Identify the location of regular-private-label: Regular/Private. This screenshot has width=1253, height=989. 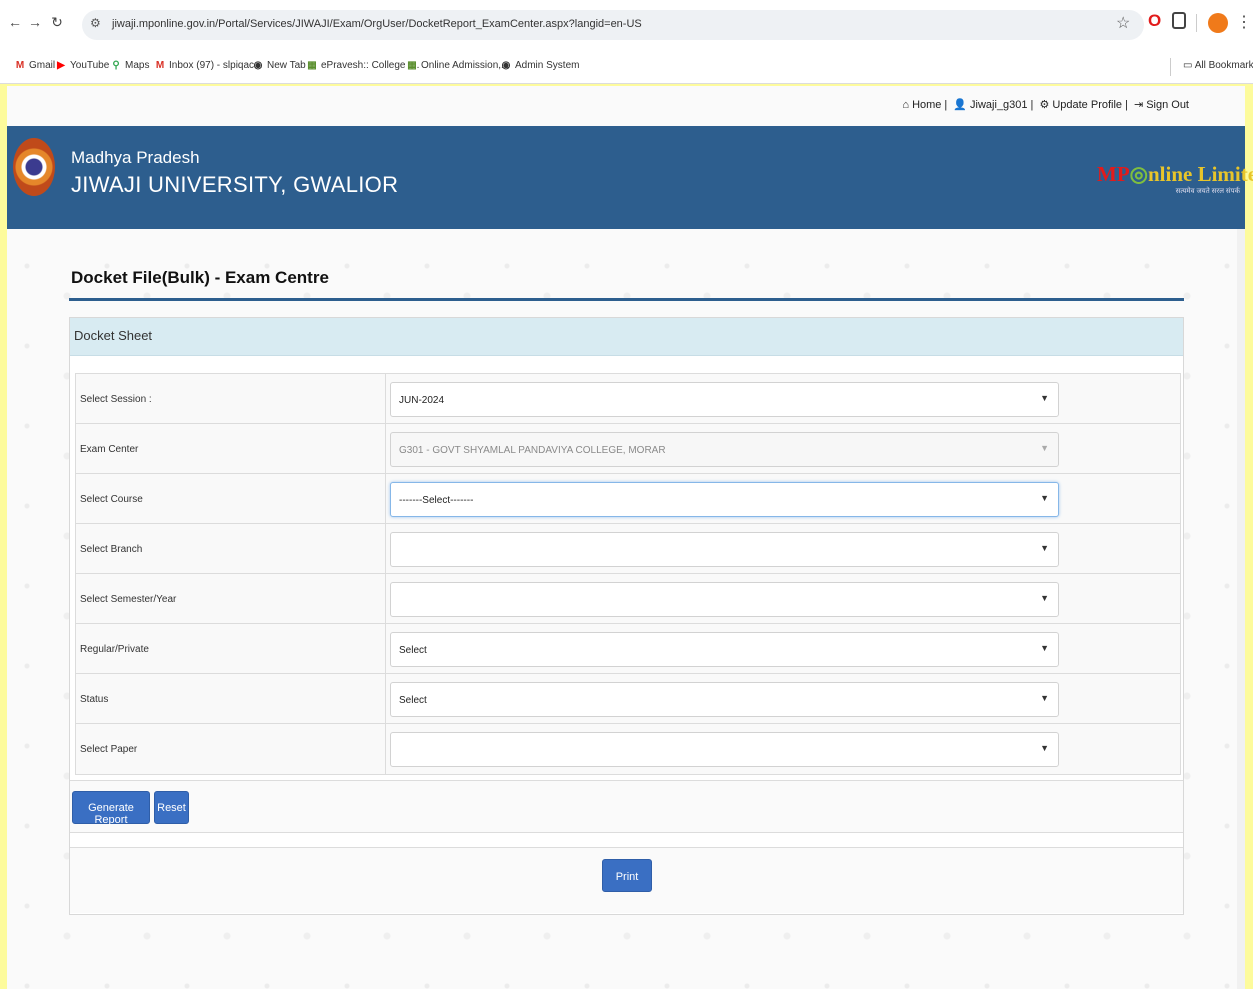
(231, 648).